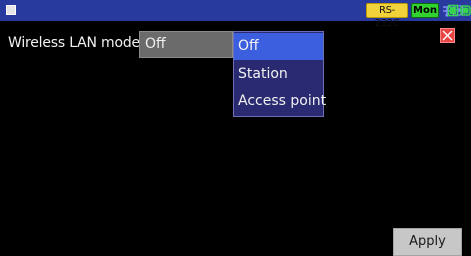 The height and width of the screenshot is (256, 471). I want to click on wireless-lan-mode-select: Off, so click(186, 44).